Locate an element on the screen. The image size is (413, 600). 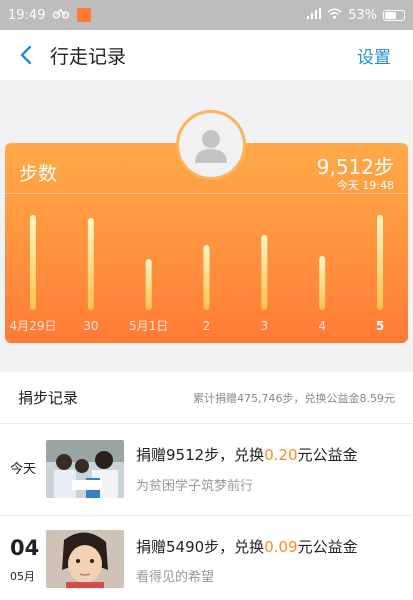
donation-header: 捐步记录 累计捐赠475,746步，兑换公益金8.59元 is located at coordinates (206, 398).